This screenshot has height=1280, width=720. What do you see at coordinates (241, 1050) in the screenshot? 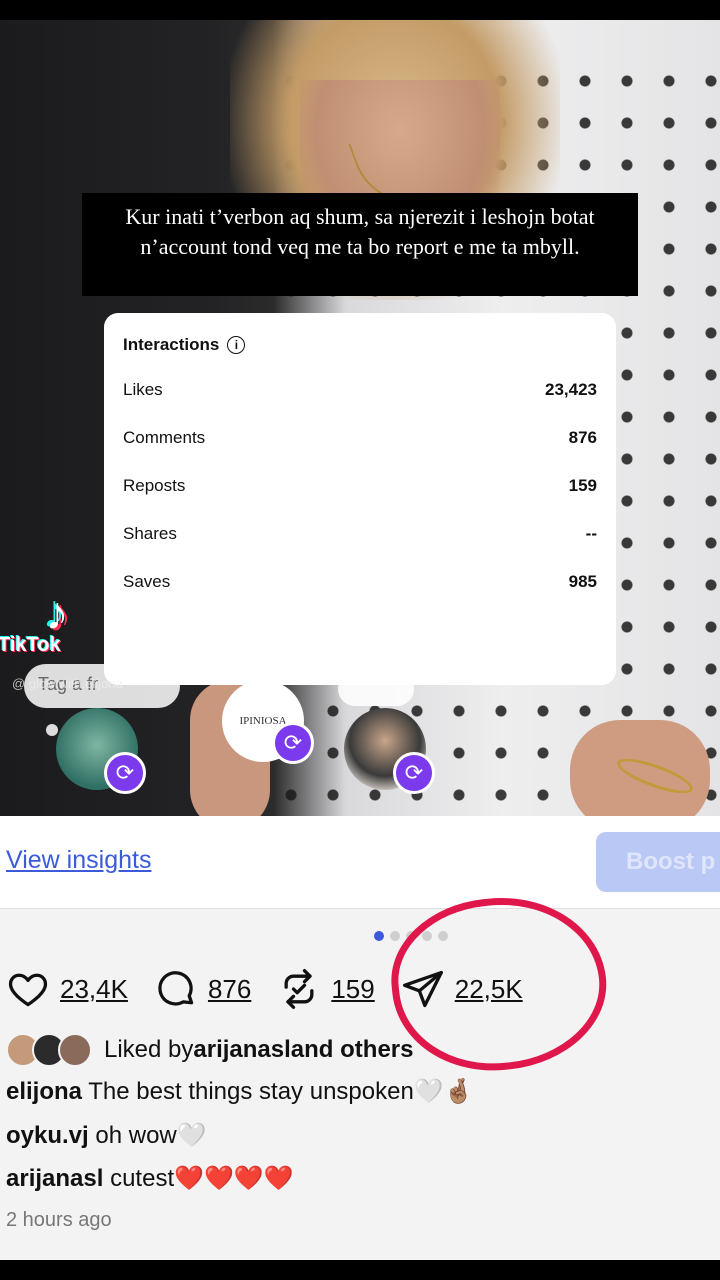
I see `liked-by-user: arijanasl` at bounding box center [241, 1050].